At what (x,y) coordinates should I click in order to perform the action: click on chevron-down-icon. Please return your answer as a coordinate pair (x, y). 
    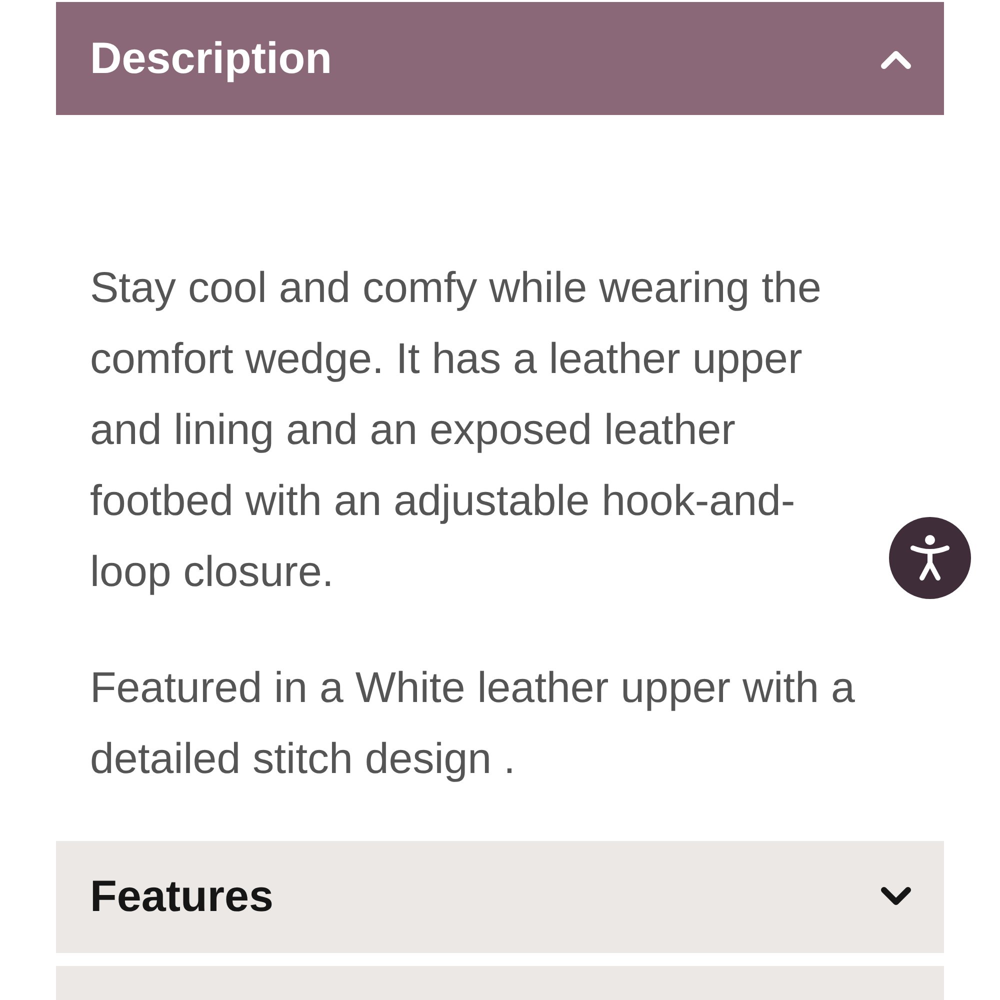
    Looking at the image, I should click on (896, 897).